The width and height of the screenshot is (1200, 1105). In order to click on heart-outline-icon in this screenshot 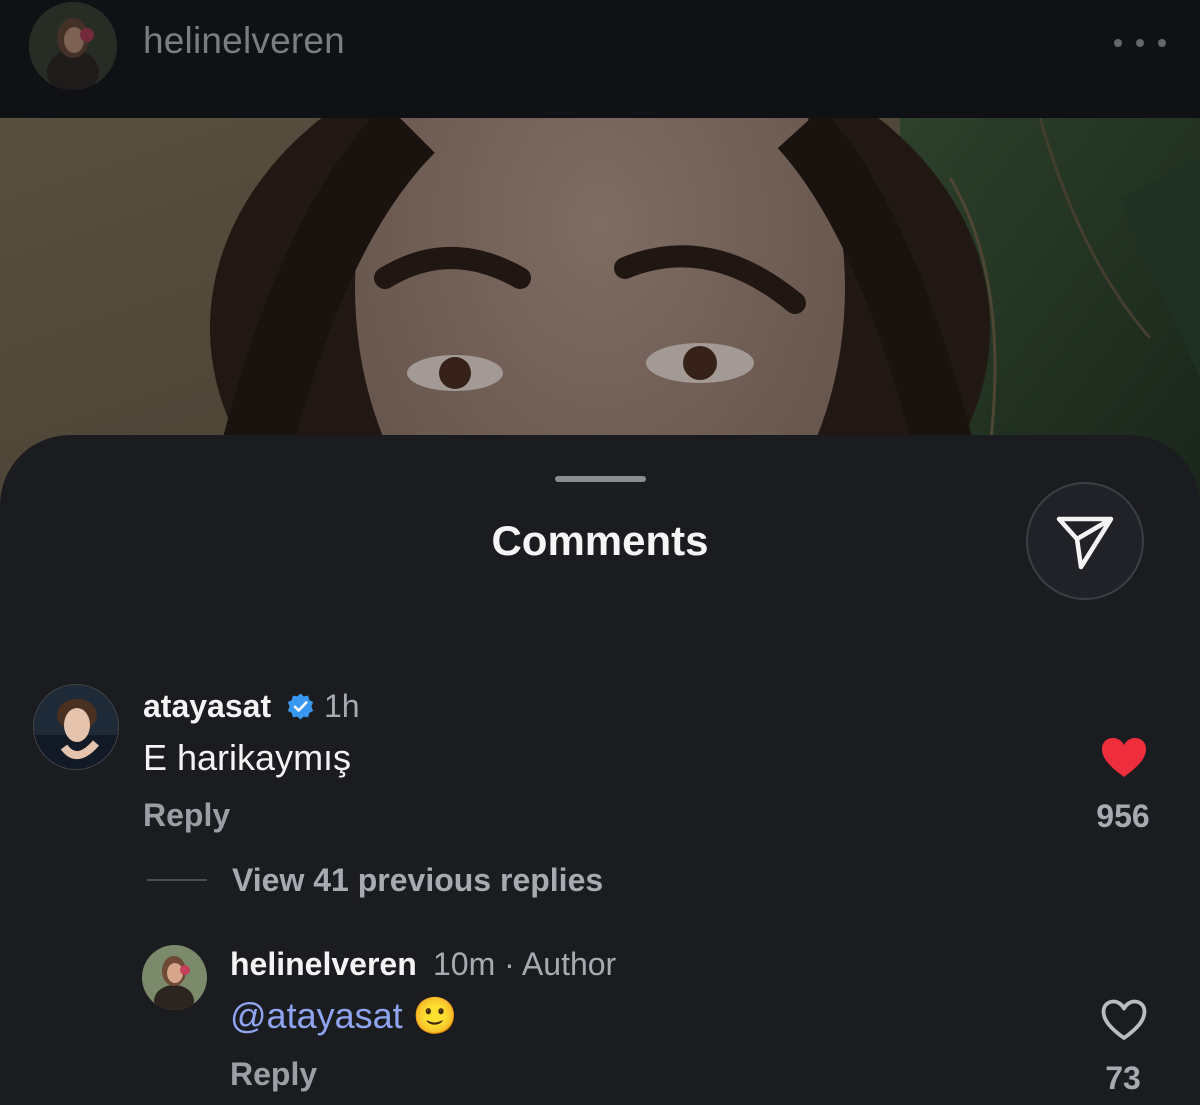, I will do `click(1124, 1020)`.